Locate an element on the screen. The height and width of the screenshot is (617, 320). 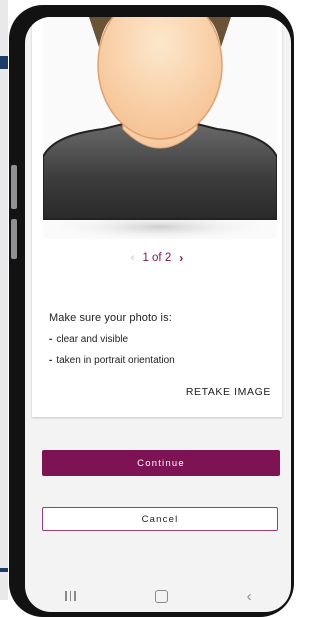
instruction-text: taken in portrait orientation is located at coordinates (115, 360).